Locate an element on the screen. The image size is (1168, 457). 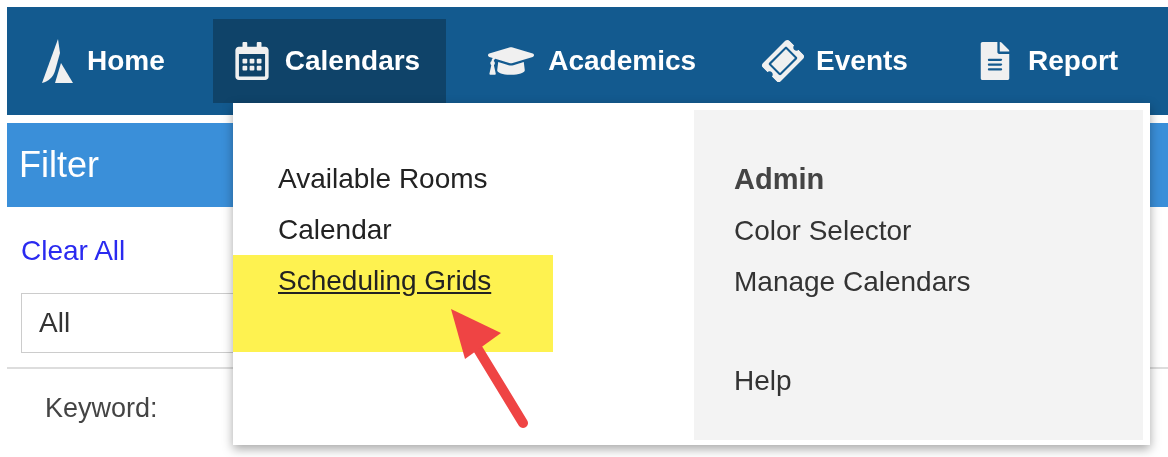
menu-item: Calendar is located at coordinates (393, 229).